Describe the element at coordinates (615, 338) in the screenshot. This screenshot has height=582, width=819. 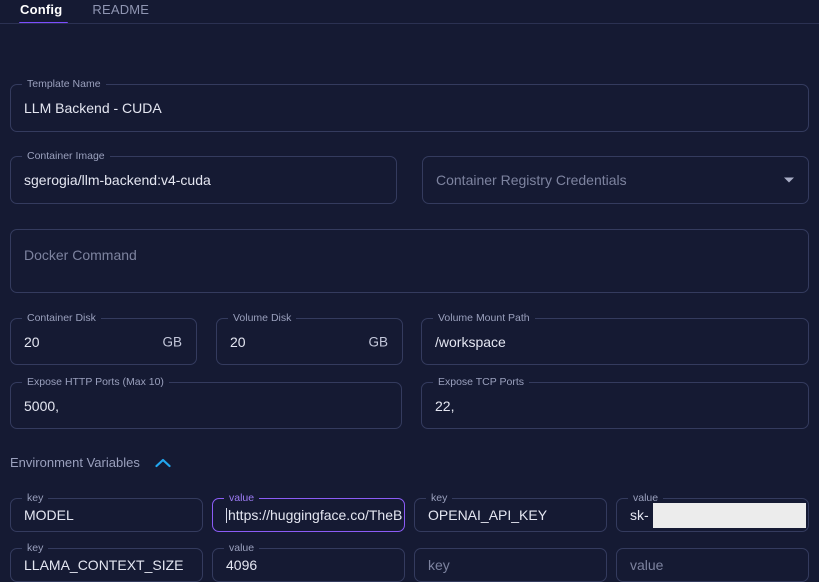
I see `volume-mount-path-field: Volume Mount Path /workspace` at that location.